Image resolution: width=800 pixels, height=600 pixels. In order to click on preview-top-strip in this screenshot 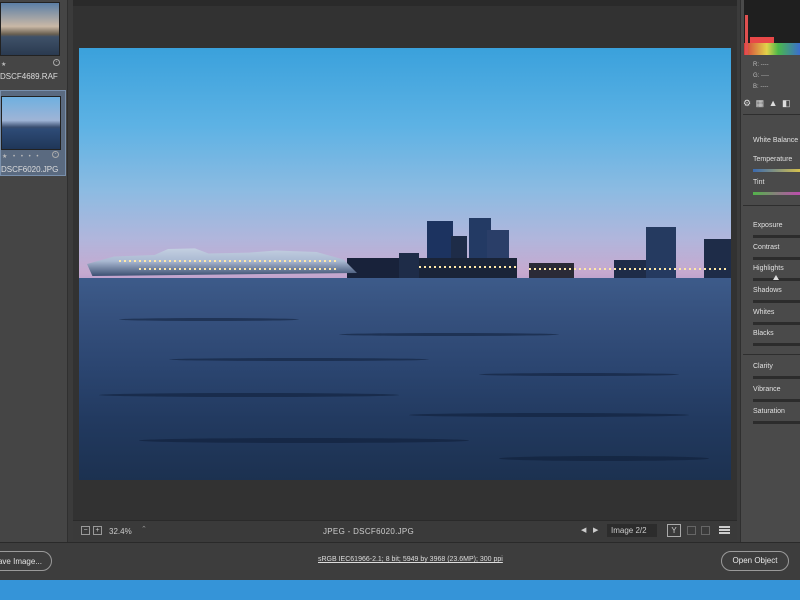, I will do `click(405, 3)`.